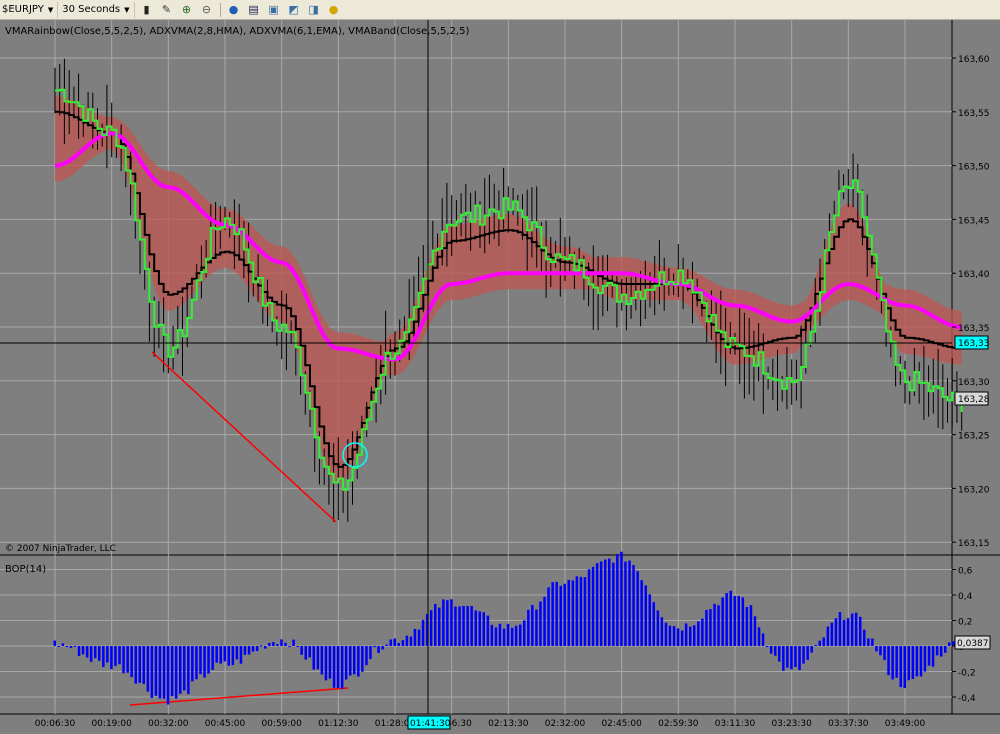  Describe the element at coordinates (974, 400) in the screenshot. I see `last-price-value: 163,28` at that location.